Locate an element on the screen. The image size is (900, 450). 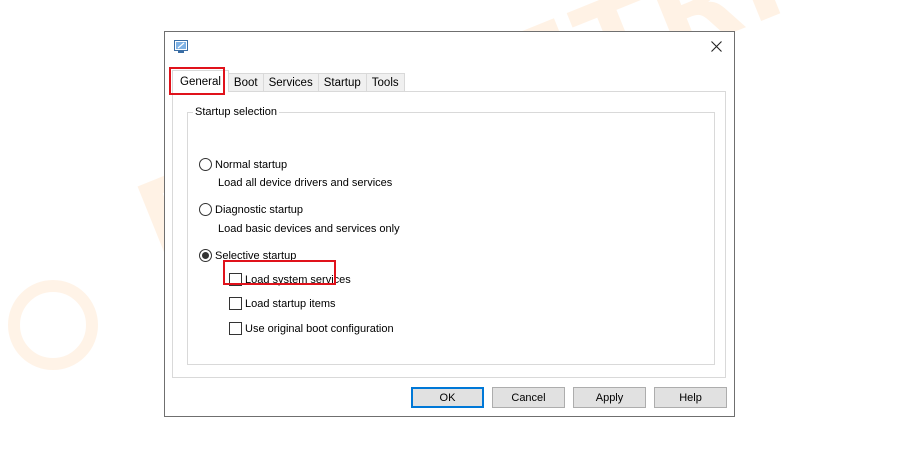
normal-startup-desc: Load all device drivers and services is located at coordinates (305, 183).